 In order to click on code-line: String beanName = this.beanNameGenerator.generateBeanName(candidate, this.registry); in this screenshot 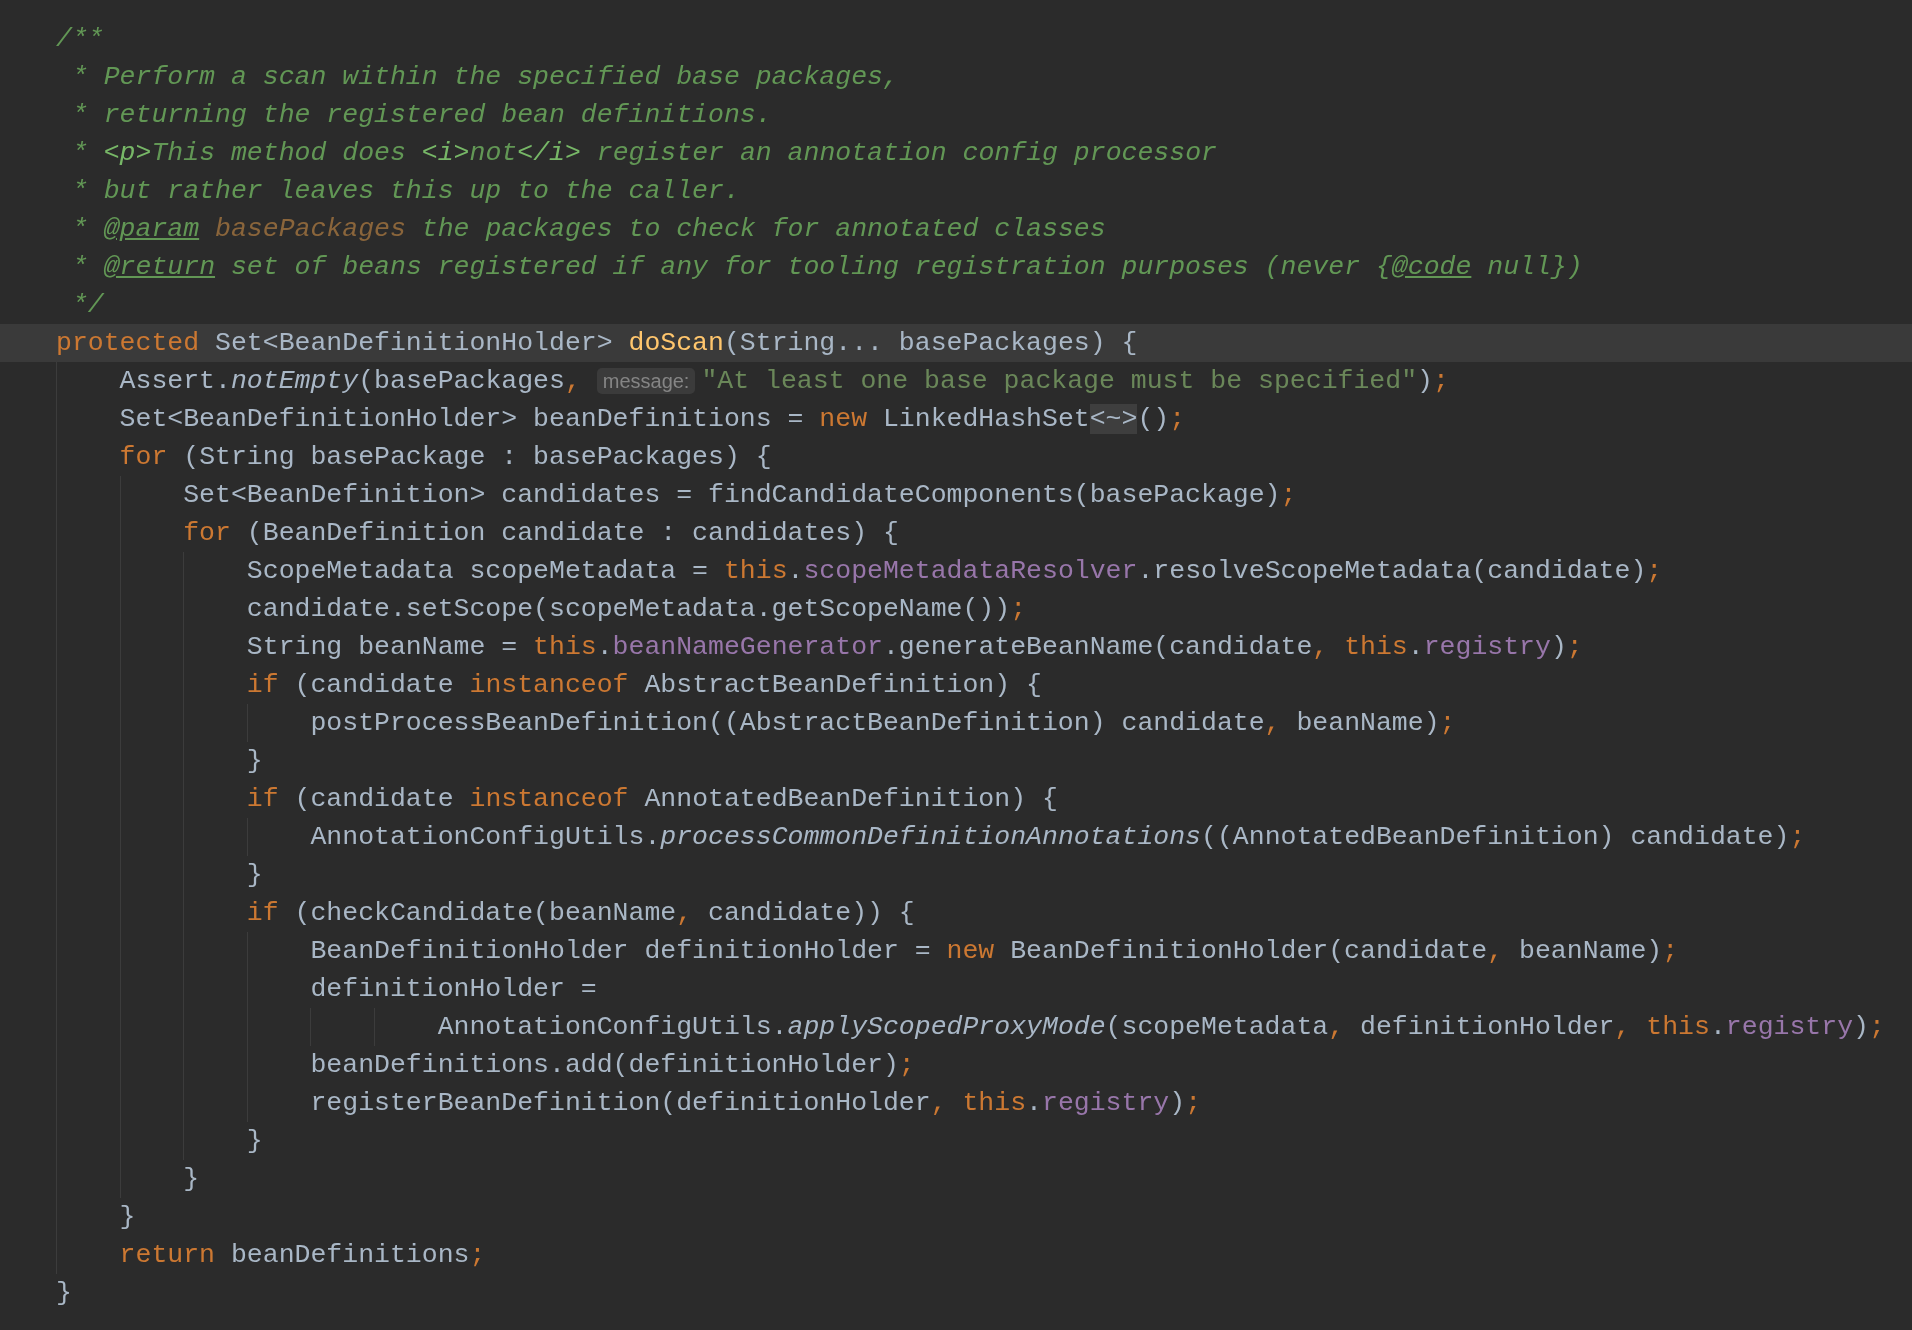, I will do `click(914, 647)`.